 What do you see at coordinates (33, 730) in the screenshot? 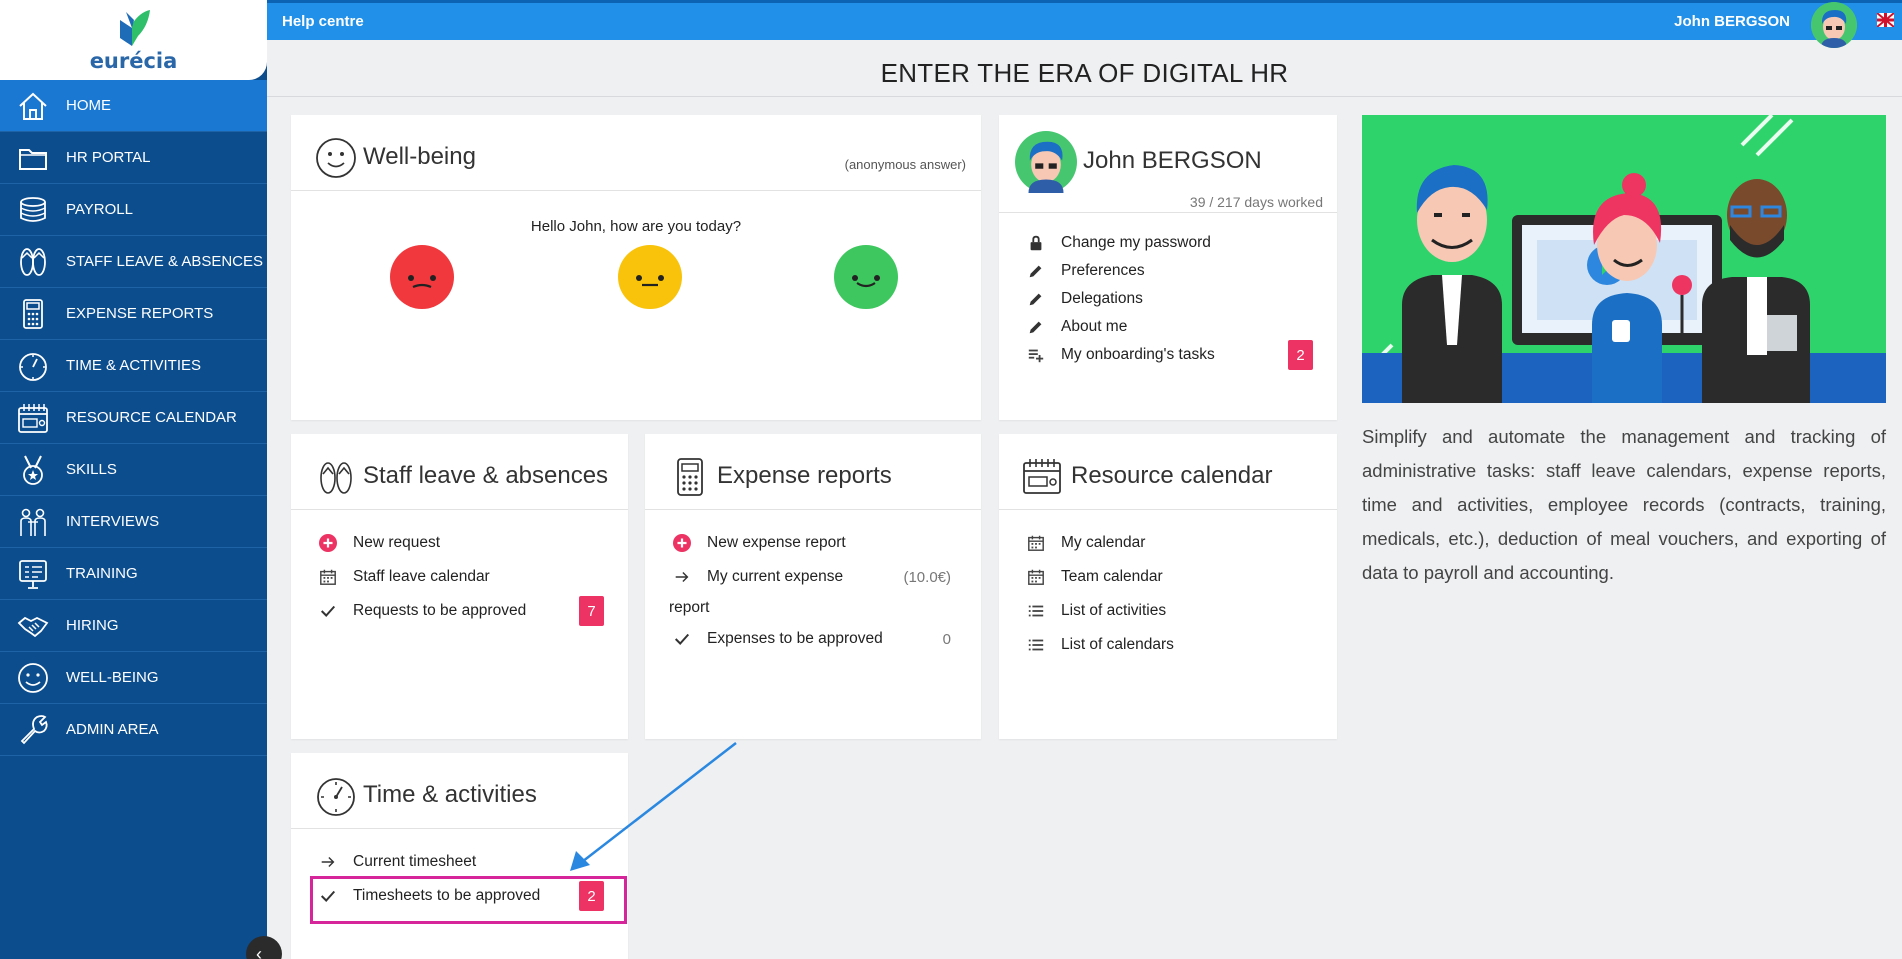
I see `wrench-icon` at bounding box center [33, 730].